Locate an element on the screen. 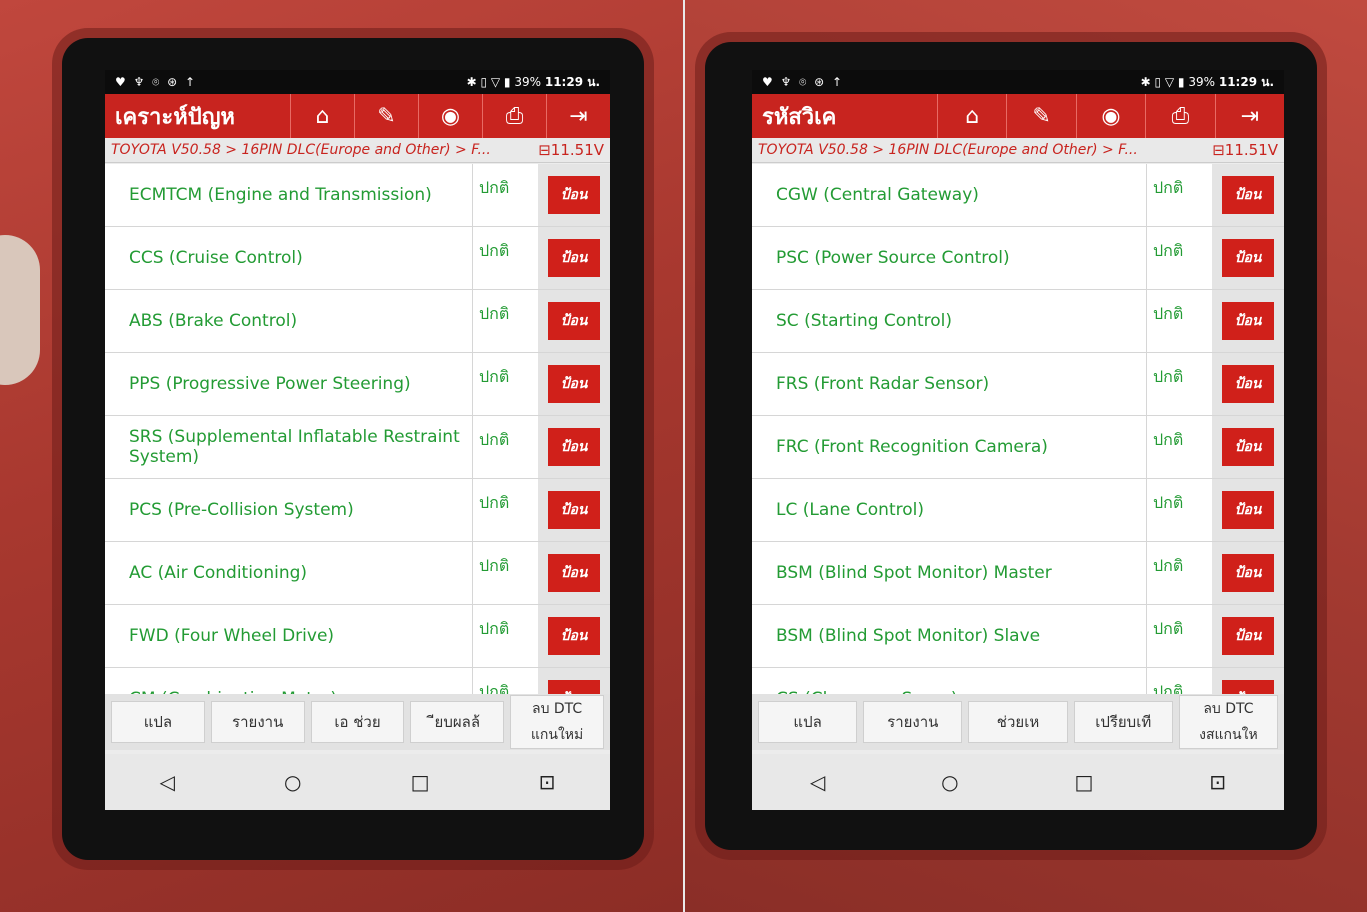 This screenshot has height=912, width=1367. list-item: BSM (Blind Spot Monitor) Master ปกติ ป้อน is located at coordinates (1018, 573).